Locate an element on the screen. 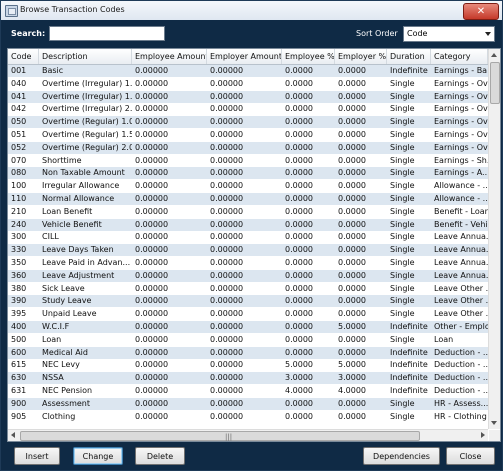 Image resolution: width=503 pixels, height=471 pixels. column-header-duration: Duration is located at coordinates (409, 56).